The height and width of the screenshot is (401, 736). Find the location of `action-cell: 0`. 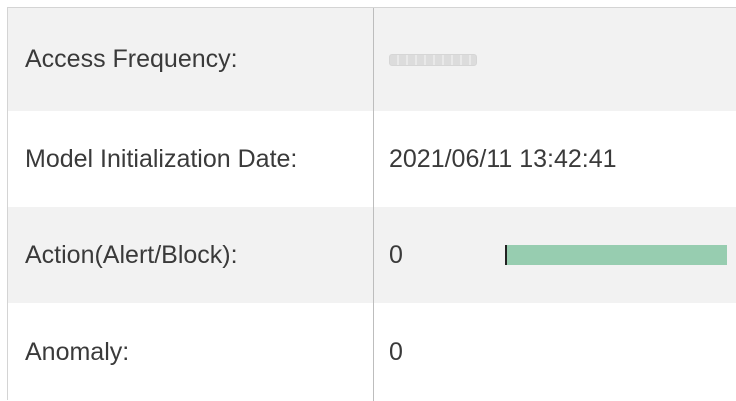

action-cell: 0 is located at coordinates (554, 255).